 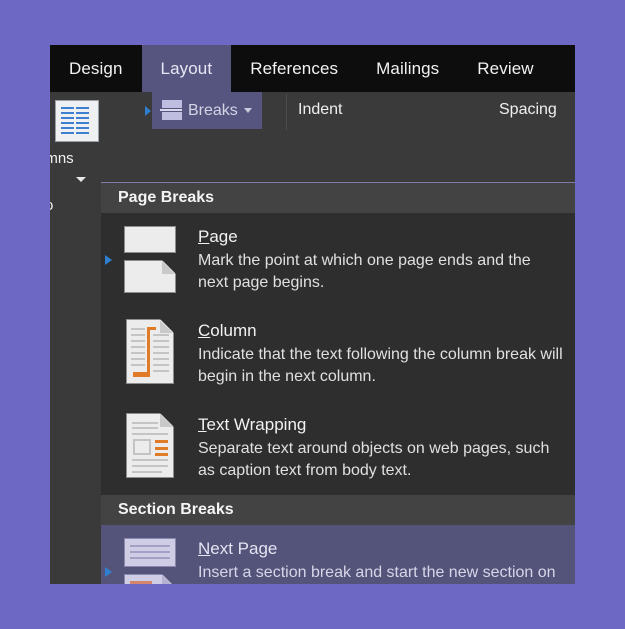 I want to click on tab-references-label: References, so click(x=294, y=68).